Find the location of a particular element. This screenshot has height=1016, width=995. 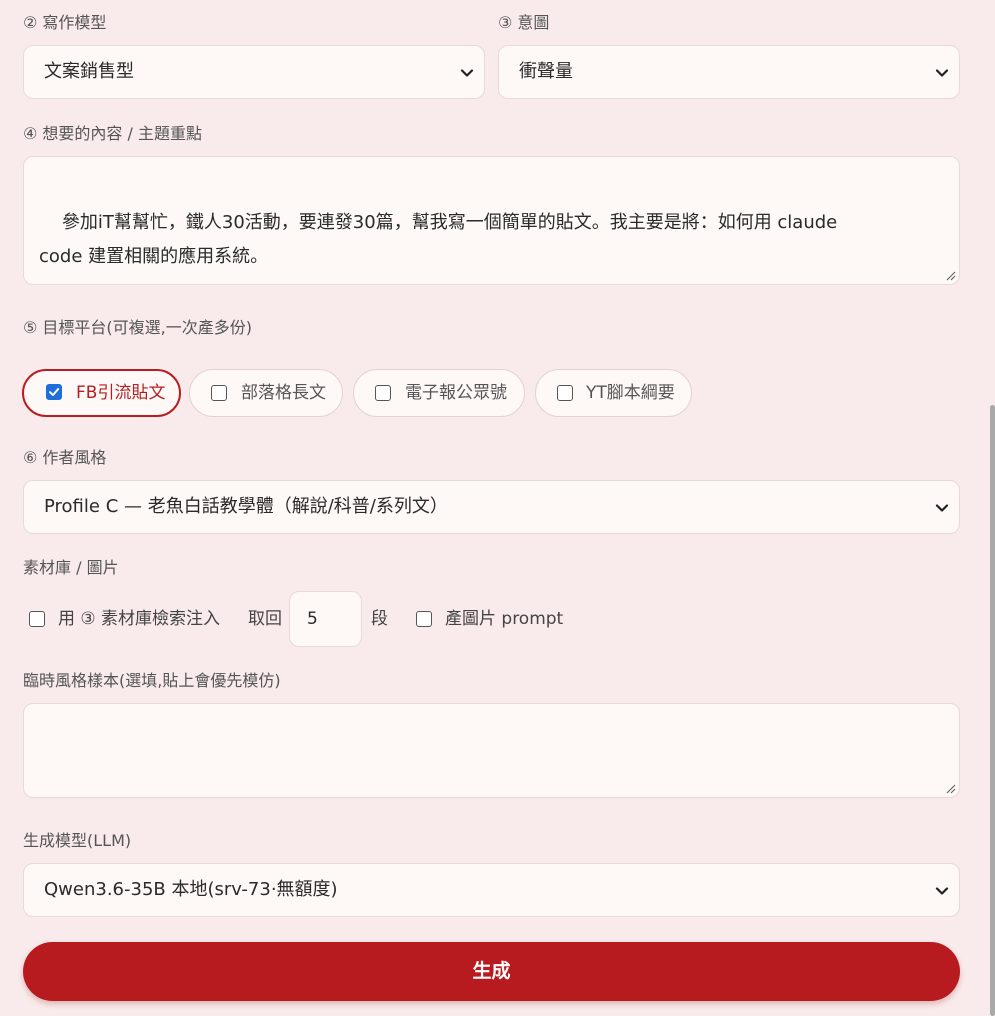

image-prompt-checkbox is located at coordinates (424, 619).